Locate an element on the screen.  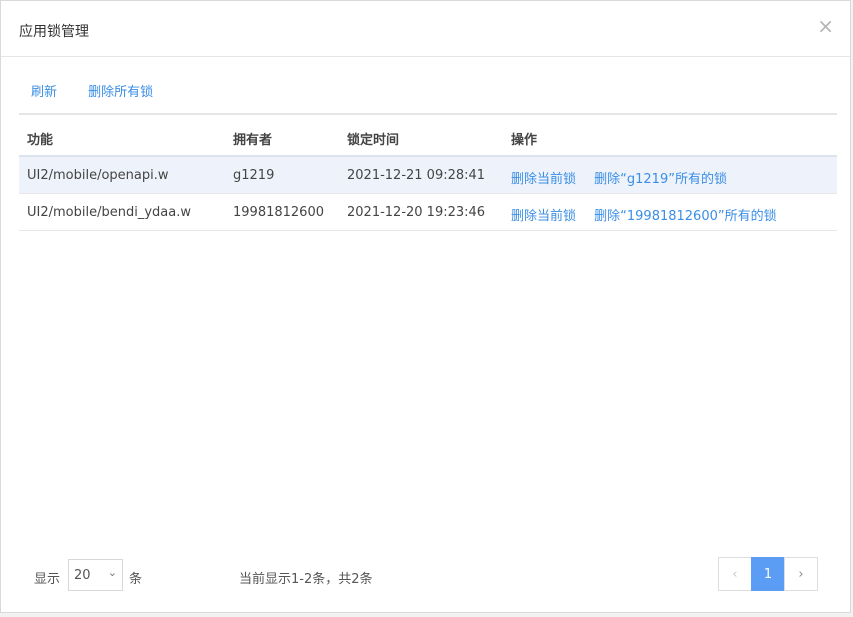
chevron-down-icon: ⌄ is located at coordinates (112, 572).